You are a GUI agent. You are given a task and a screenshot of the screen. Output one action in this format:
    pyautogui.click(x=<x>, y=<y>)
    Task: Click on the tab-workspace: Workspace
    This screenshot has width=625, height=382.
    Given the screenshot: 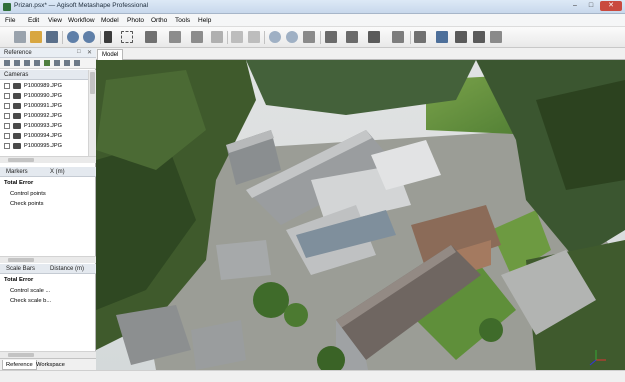 What is the action you would take?
    pyautogui.click(x=50, y=365)
    